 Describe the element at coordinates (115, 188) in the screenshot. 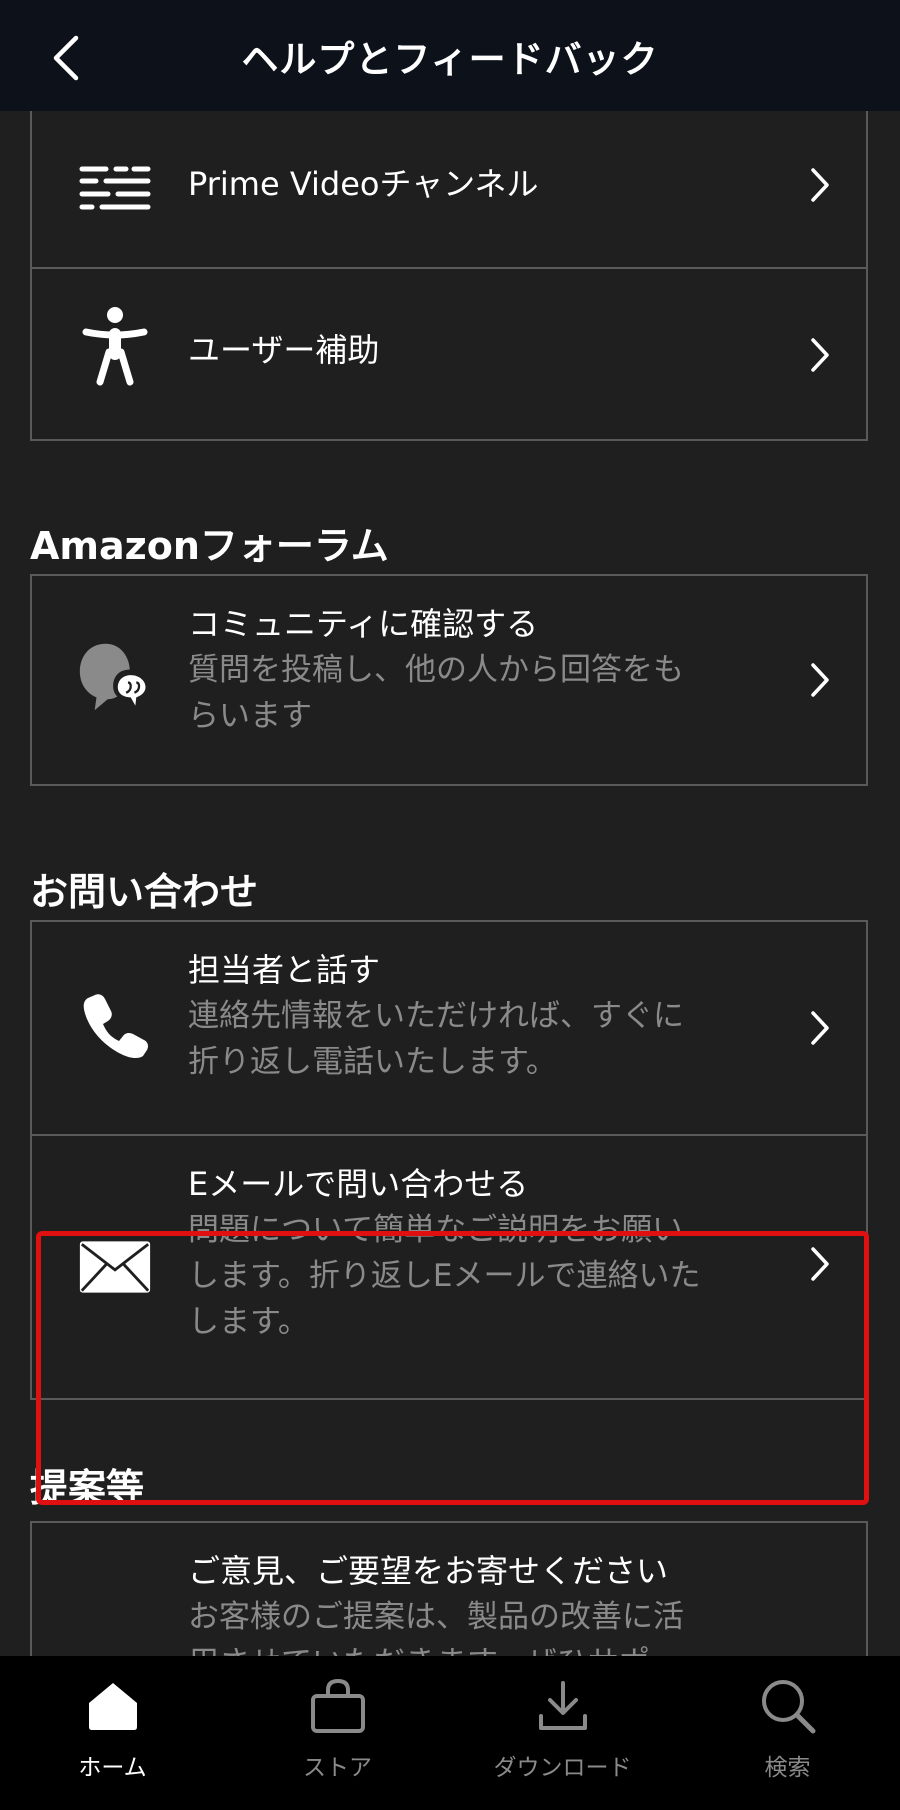

I see `channels-icon` at that location.